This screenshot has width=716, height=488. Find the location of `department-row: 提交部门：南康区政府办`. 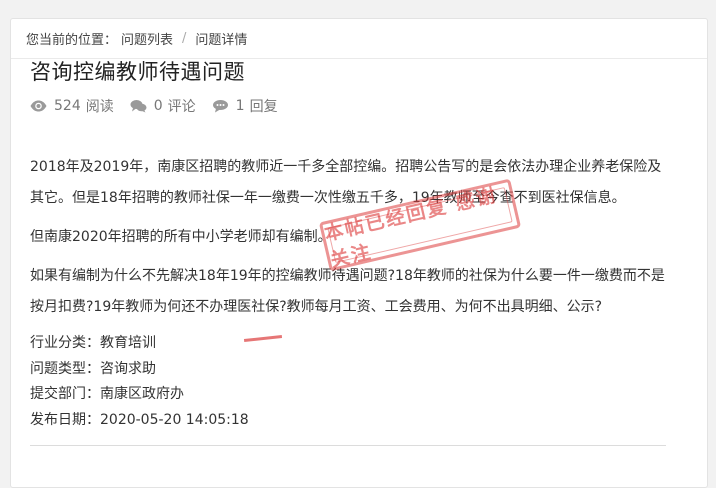

department-row: 提交部门：南康区政府办 is located at coordinates (350, 395).